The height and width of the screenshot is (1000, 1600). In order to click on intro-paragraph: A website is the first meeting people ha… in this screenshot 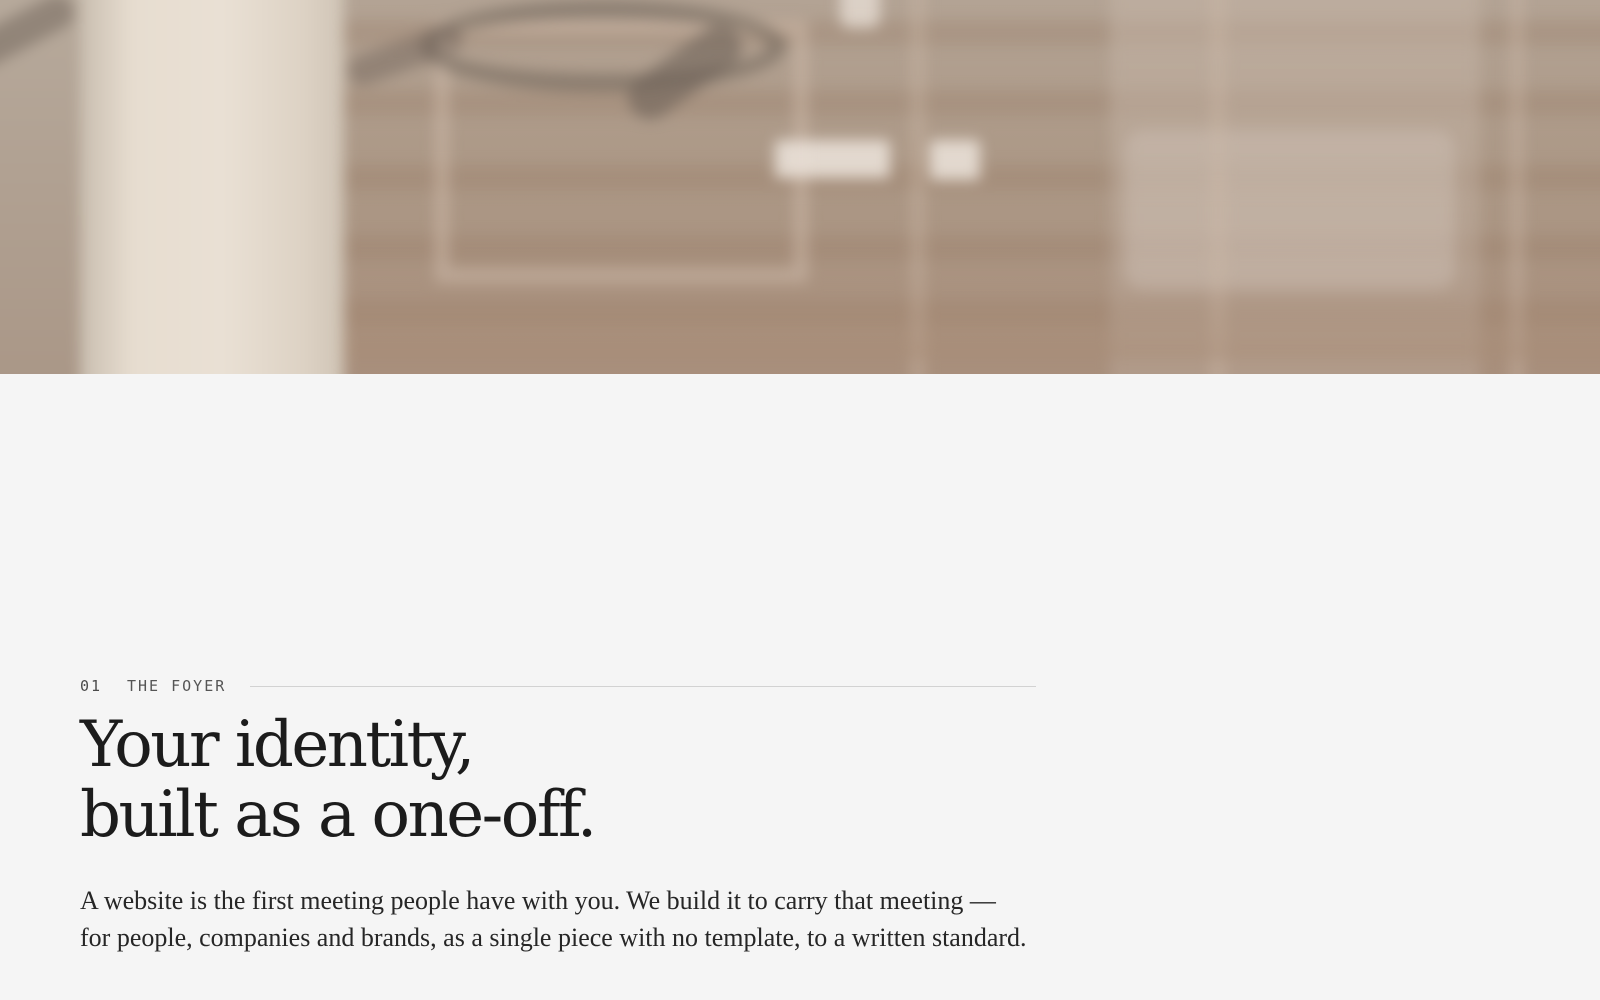, I will do `click(553, 919)`.